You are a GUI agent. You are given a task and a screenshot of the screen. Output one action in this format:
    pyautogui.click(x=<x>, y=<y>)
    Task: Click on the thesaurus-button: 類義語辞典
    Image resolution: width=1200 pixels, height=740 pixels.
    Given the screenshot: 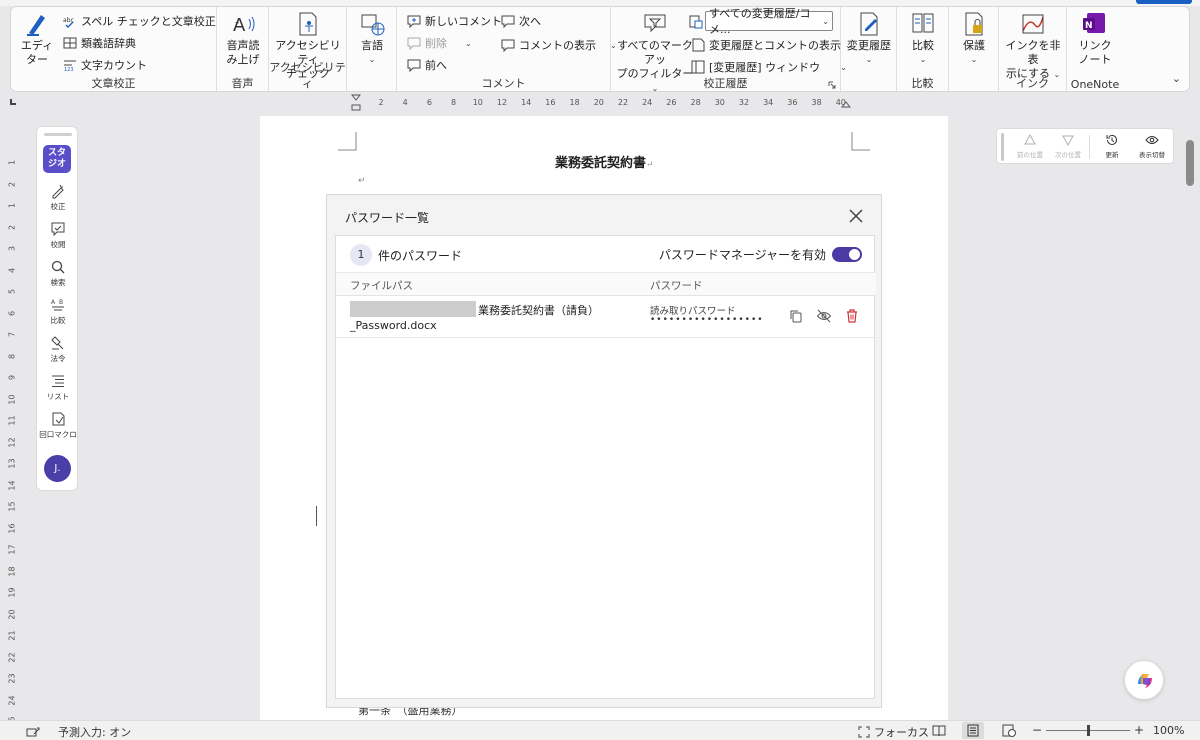 What is the action you would take?
    pyautogui.click(x=99, y=43)
    